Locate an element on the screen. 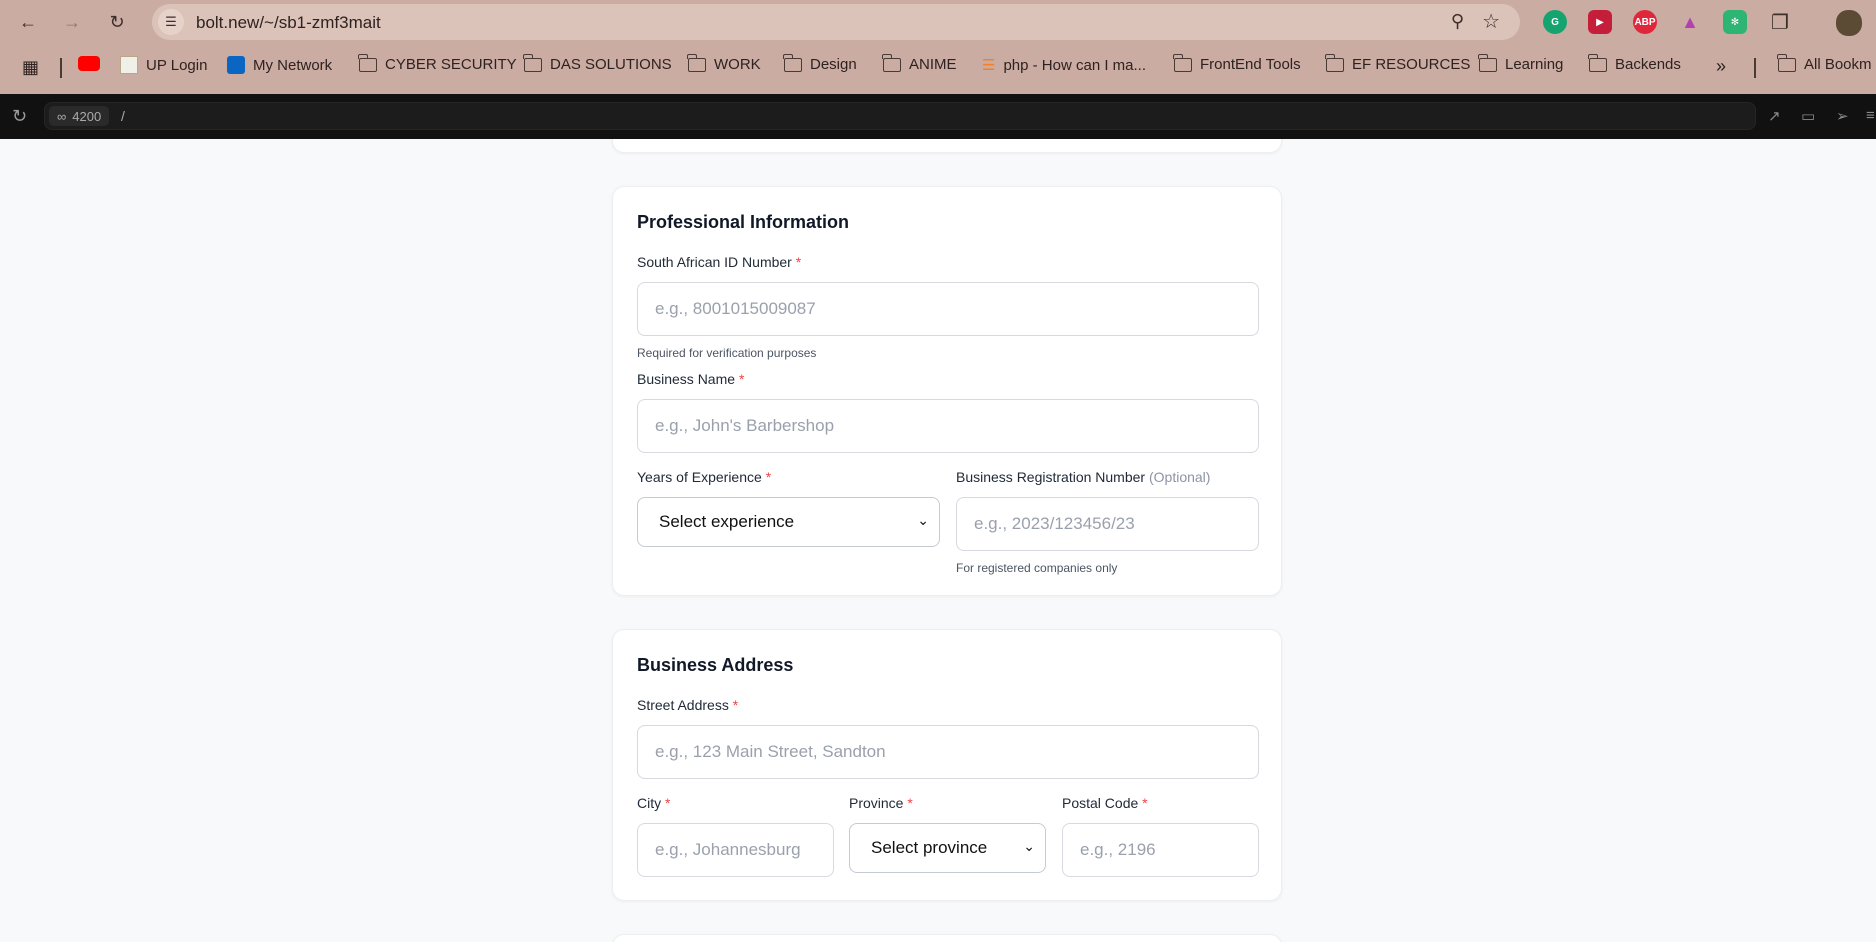 This screenshot has width=1876, height=942. profile-avatar is located at coordinates (1849, 23).